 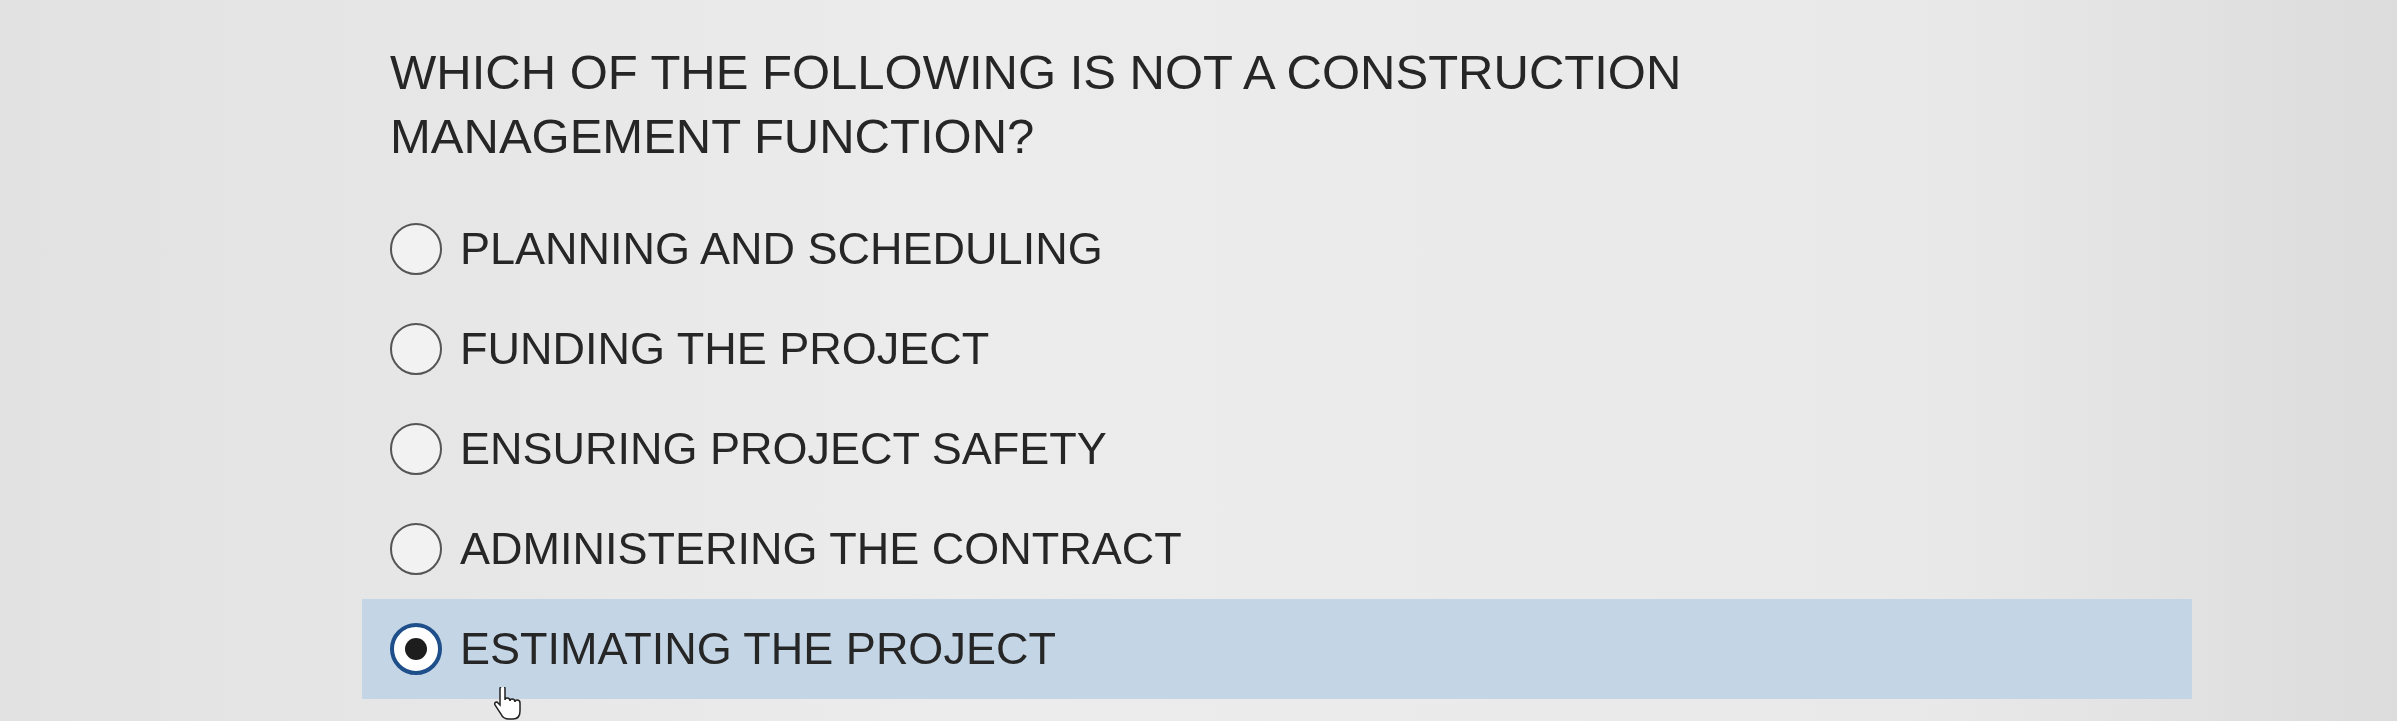 I want to click on answer-option: PLANNING AND SCHEDULING, so click(x=1277, y=249).